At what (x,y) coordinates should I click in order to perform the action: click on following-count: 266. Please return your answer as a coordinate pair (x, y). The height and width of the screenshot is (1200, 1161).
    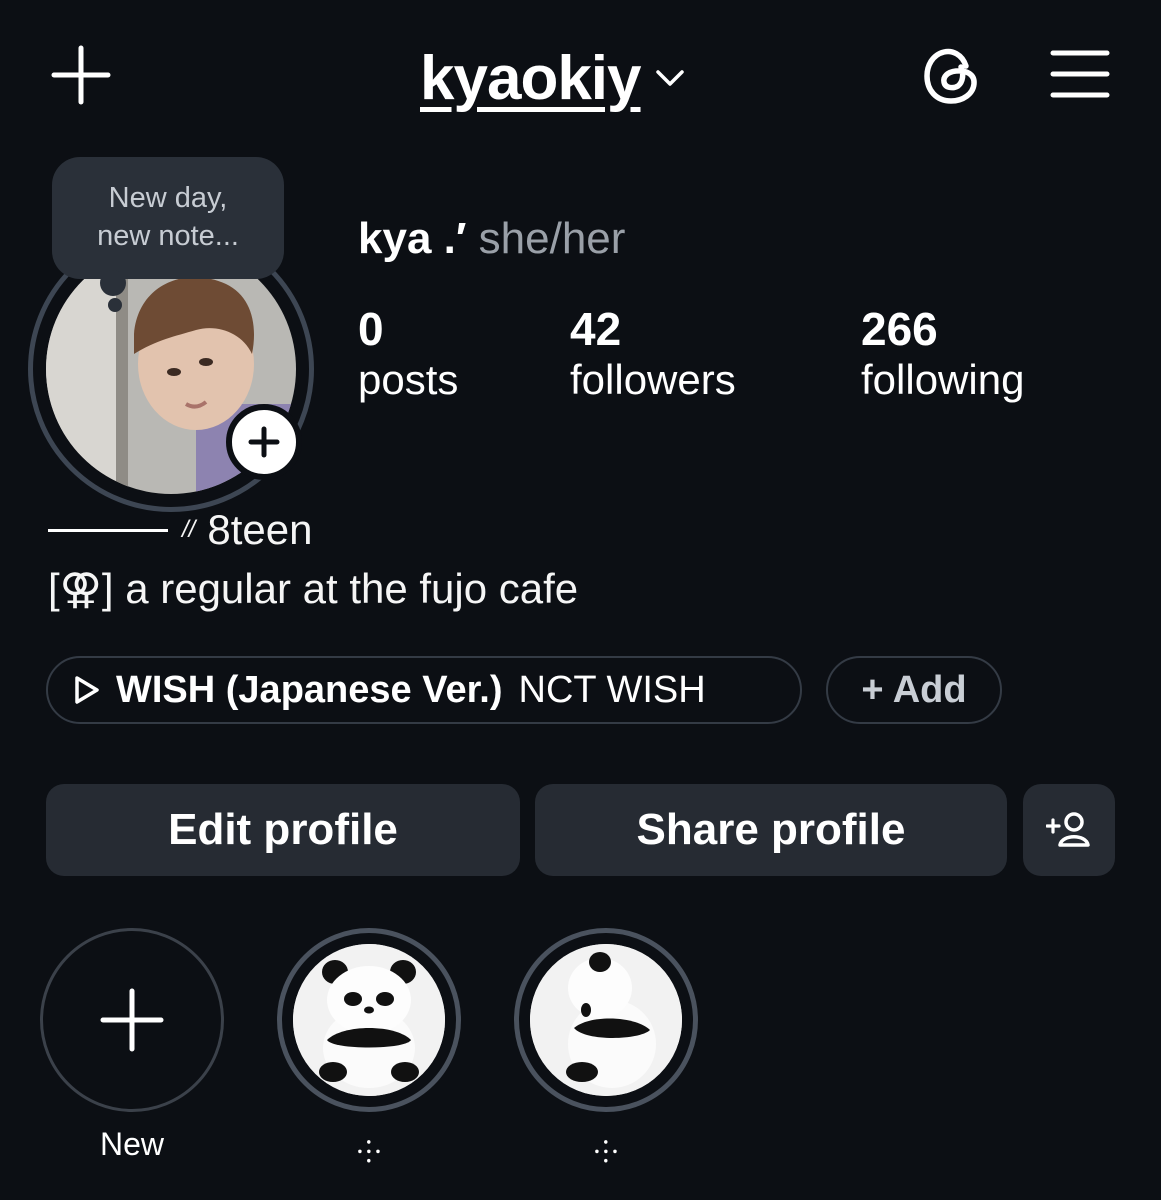
    Looking at the image, I should click on (899, 329).